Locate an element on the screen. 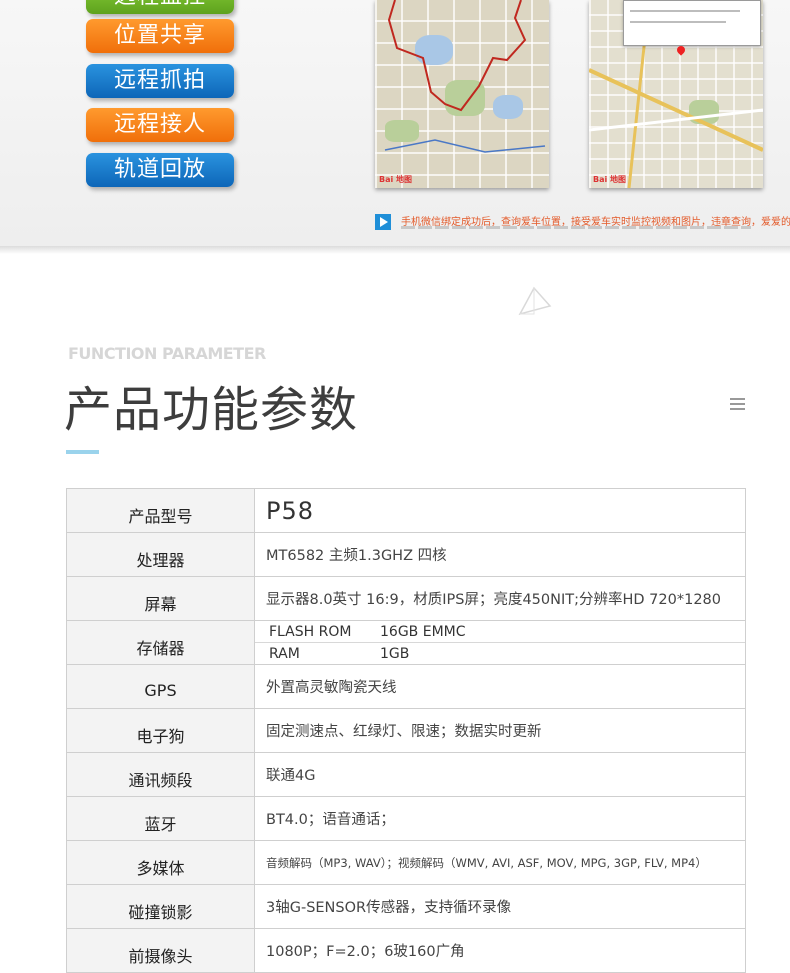 The image size is (790, 973). param-key: 产品型号 is located at coordinates (161, 510).